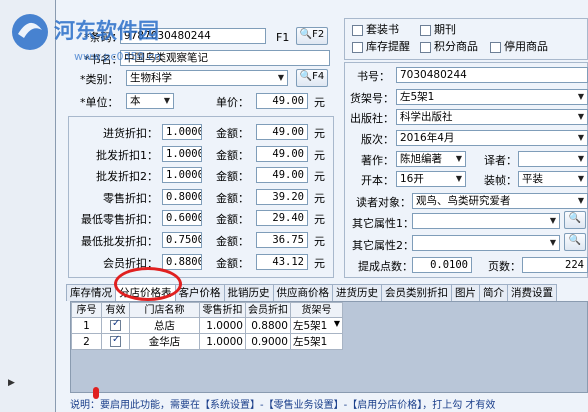 This screenshot has height=412, width=588. Describe the element at coordinates (148, 284) in the screenshot. I see `highlight-circle` at that location.